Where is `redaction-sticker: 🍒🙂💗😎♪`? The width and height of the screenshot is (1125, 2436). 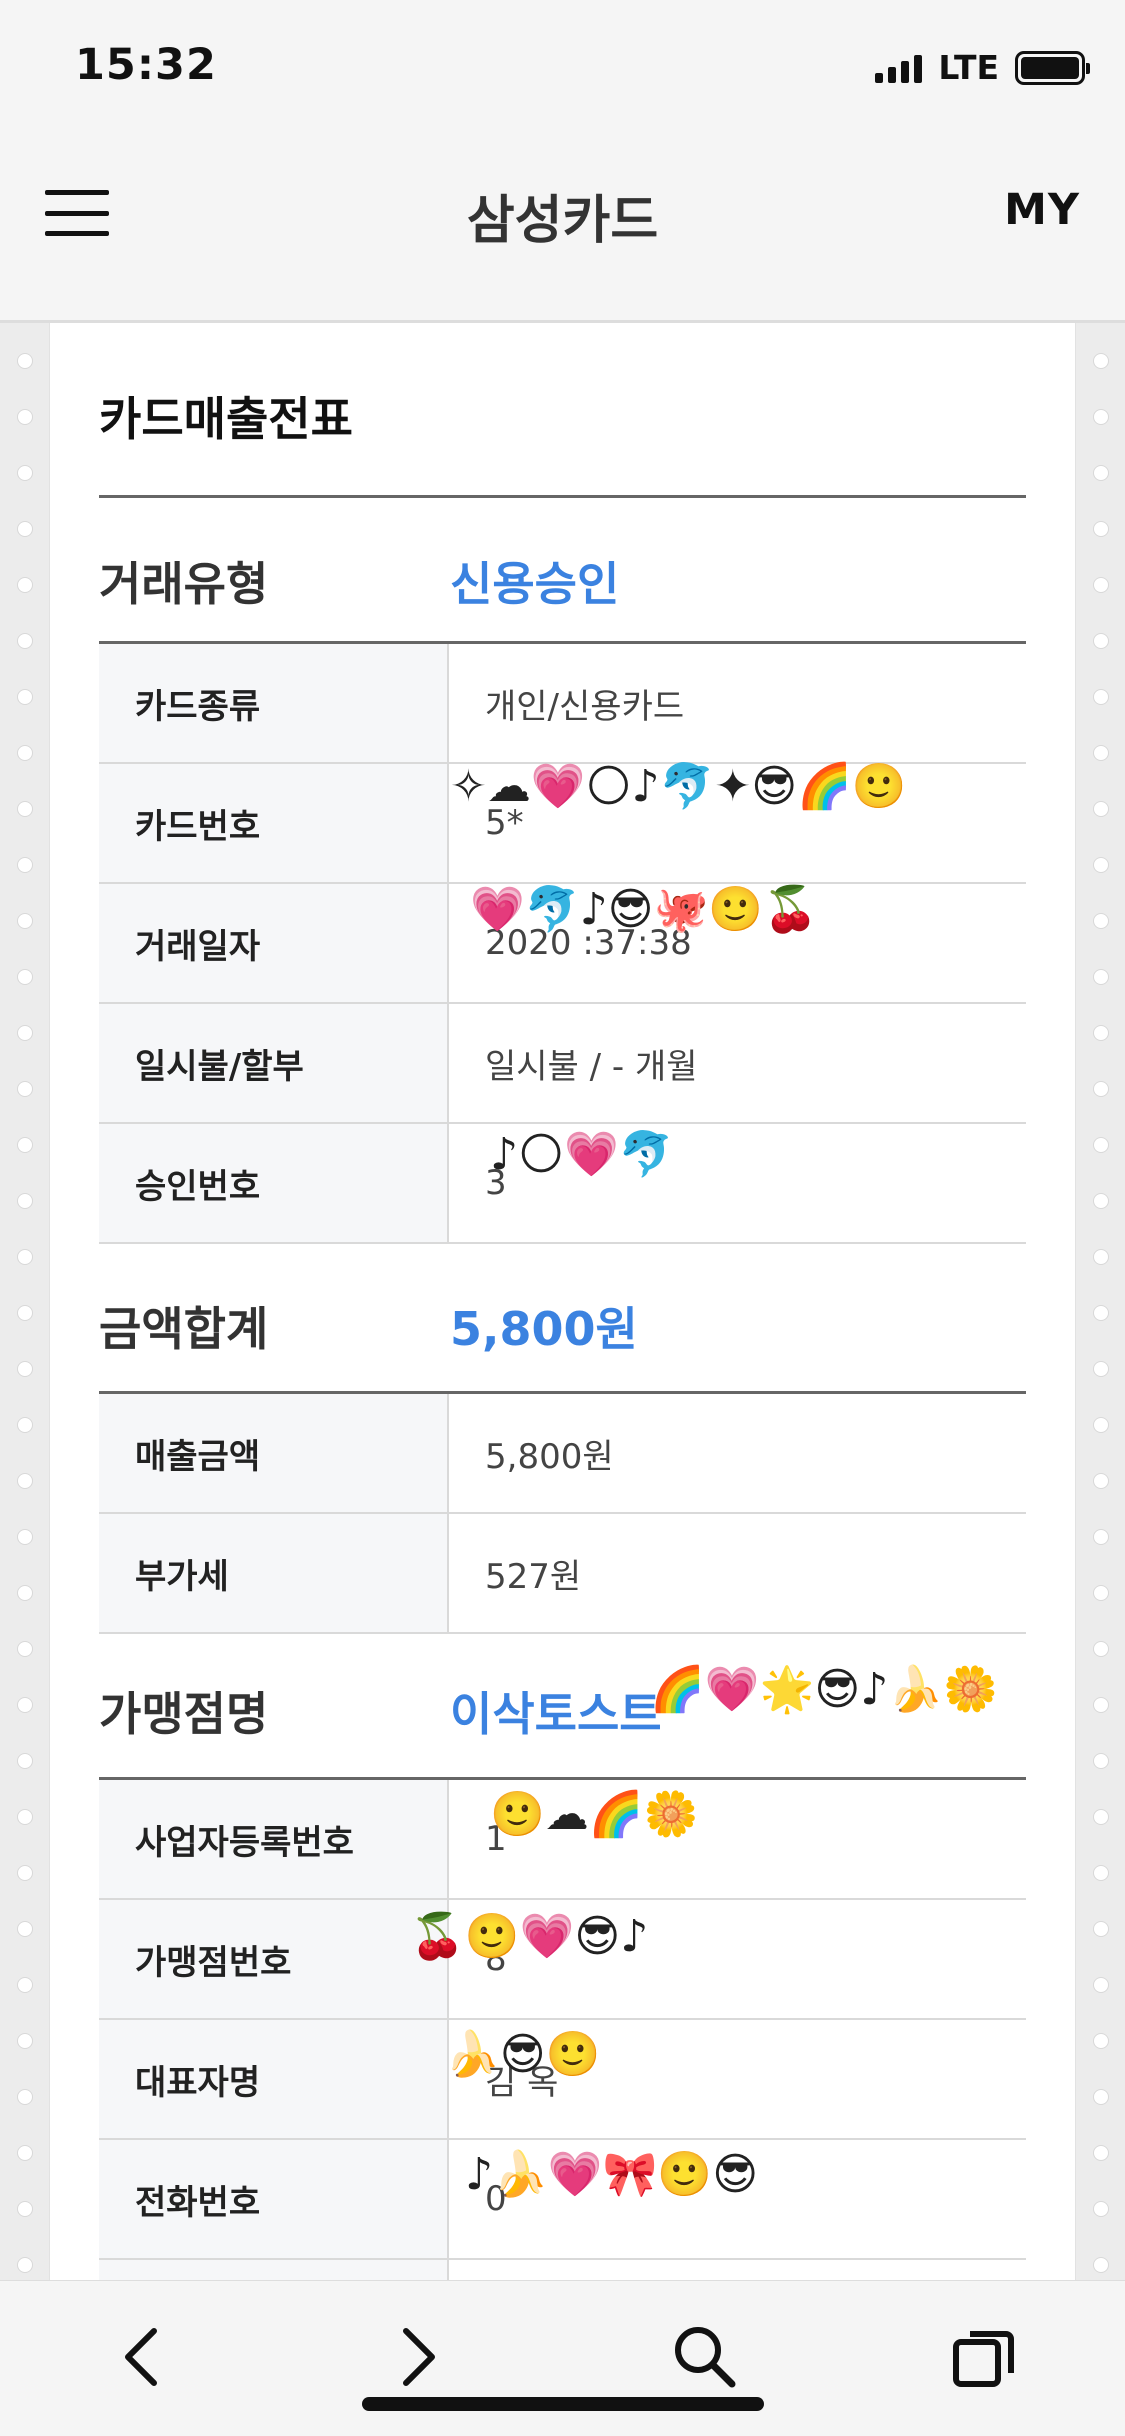 redaction-sticker: 🍒🙂💗😎♪ is located at coordinates (529, 1936).